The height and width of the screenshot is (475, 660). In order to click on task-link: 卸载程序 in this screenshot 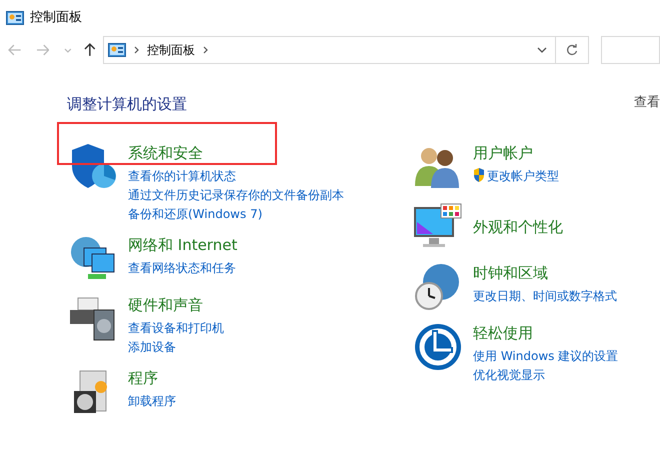, I will do `click(152, 401)`.